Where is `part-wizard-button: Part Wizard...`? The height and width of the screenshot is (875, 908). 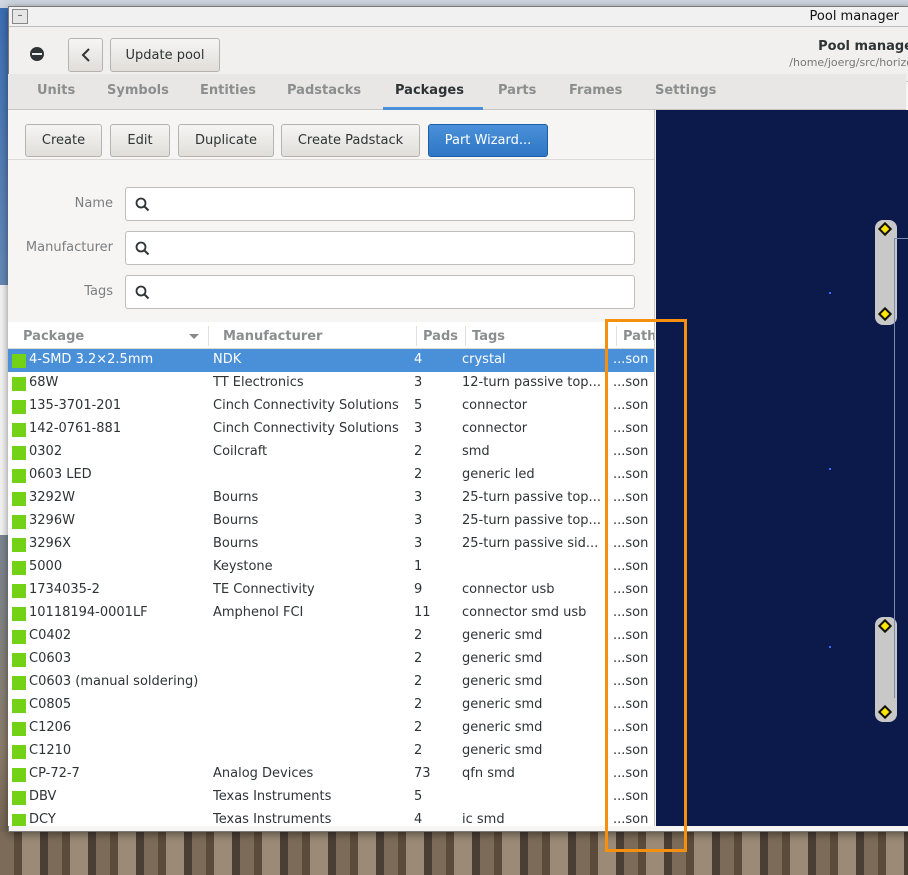 part-wizard-button: Part Wizard... is located at coordinates (488, 140).